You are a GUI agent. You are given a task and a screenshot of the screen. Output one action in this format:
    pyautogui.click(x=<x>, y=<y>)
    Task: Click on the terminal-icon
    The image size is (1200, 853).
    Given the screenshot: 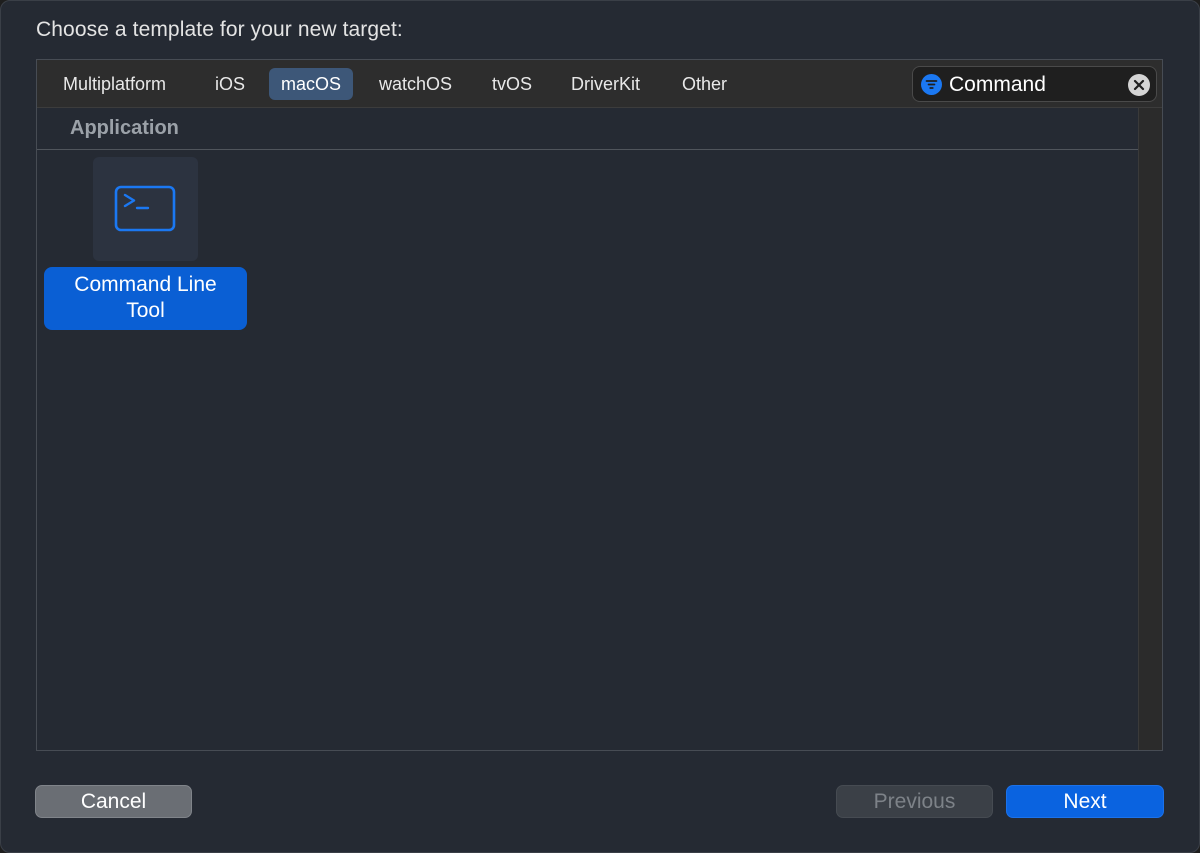 What is the action you would take?
    pyautogui.click(x=145, y=209)
    